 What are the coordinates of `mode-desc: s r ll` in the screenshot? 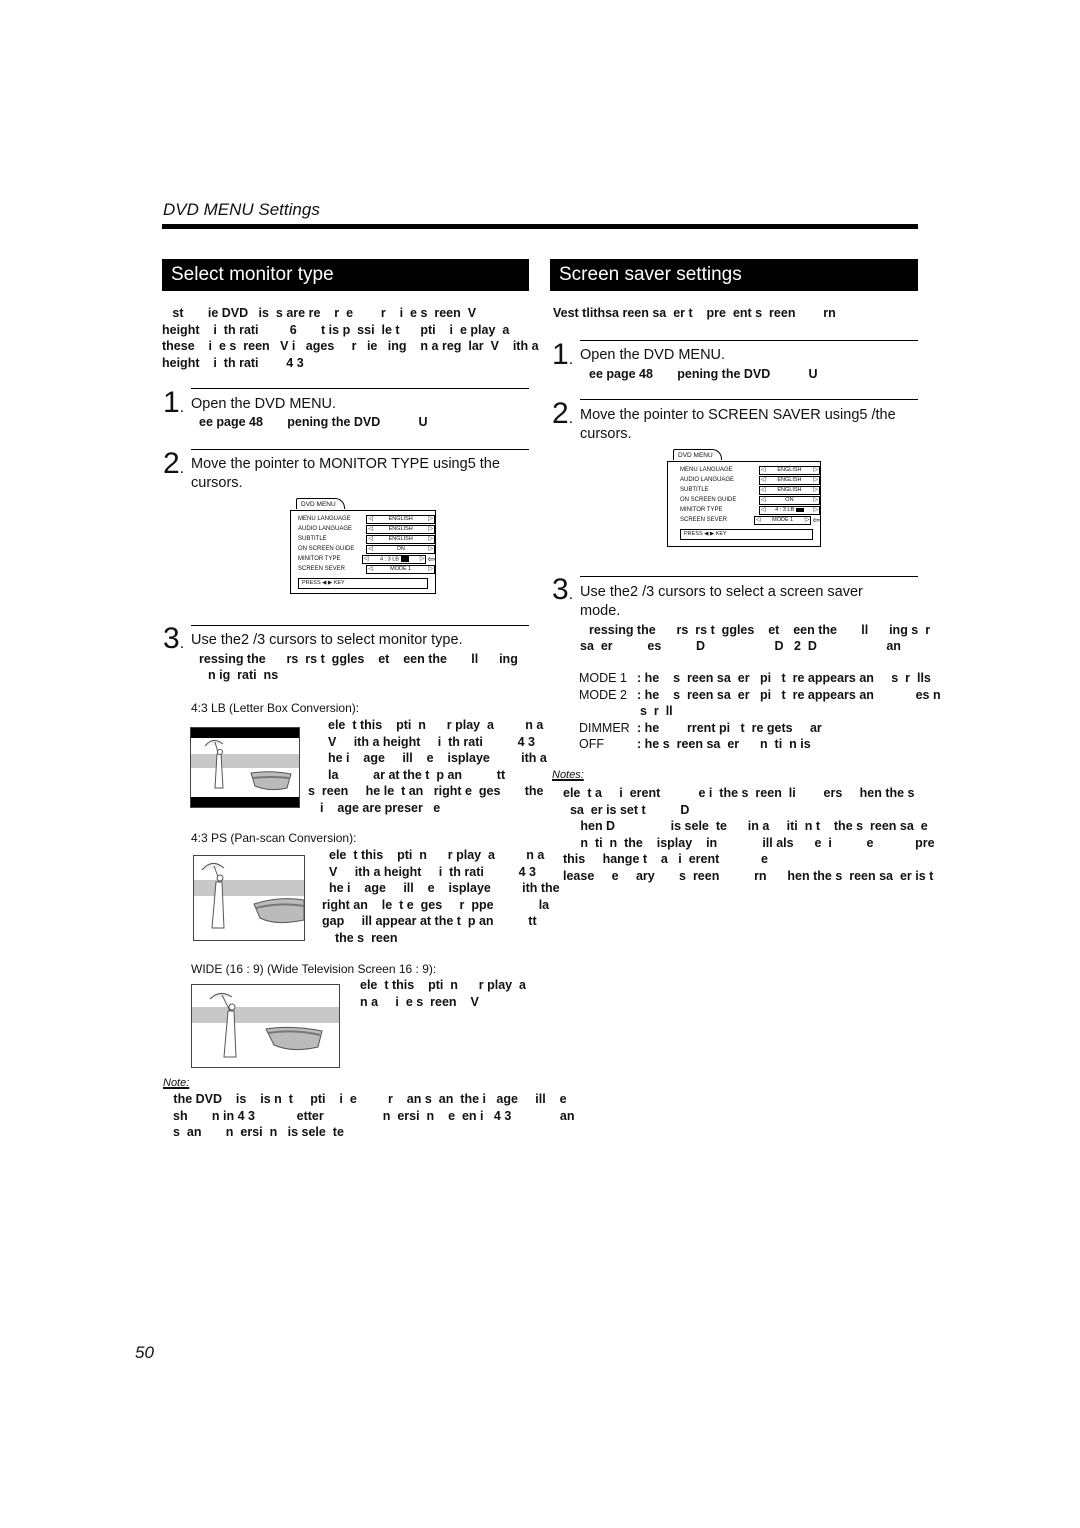 It's located at (656, 711).